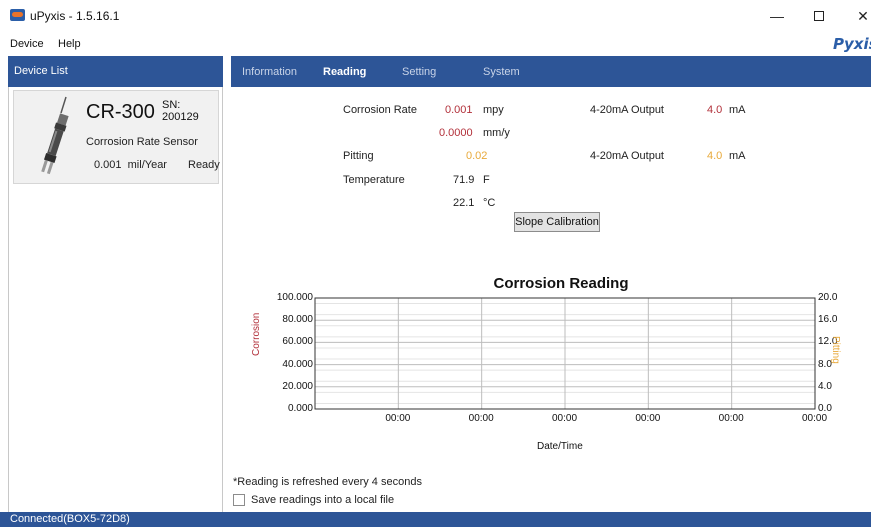 The width and height of the screenshot is (871, 527). I want to click on menu-device: Device, so click(27, 44).